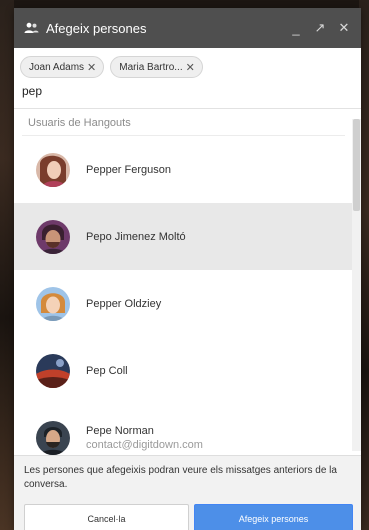 The width and height of the screenshot is (369, 530). Describe the element at coordinates (187, 169) in the screenshot. I see `result-item-pepper-ferguson: Pepper Ferguson` at that location.